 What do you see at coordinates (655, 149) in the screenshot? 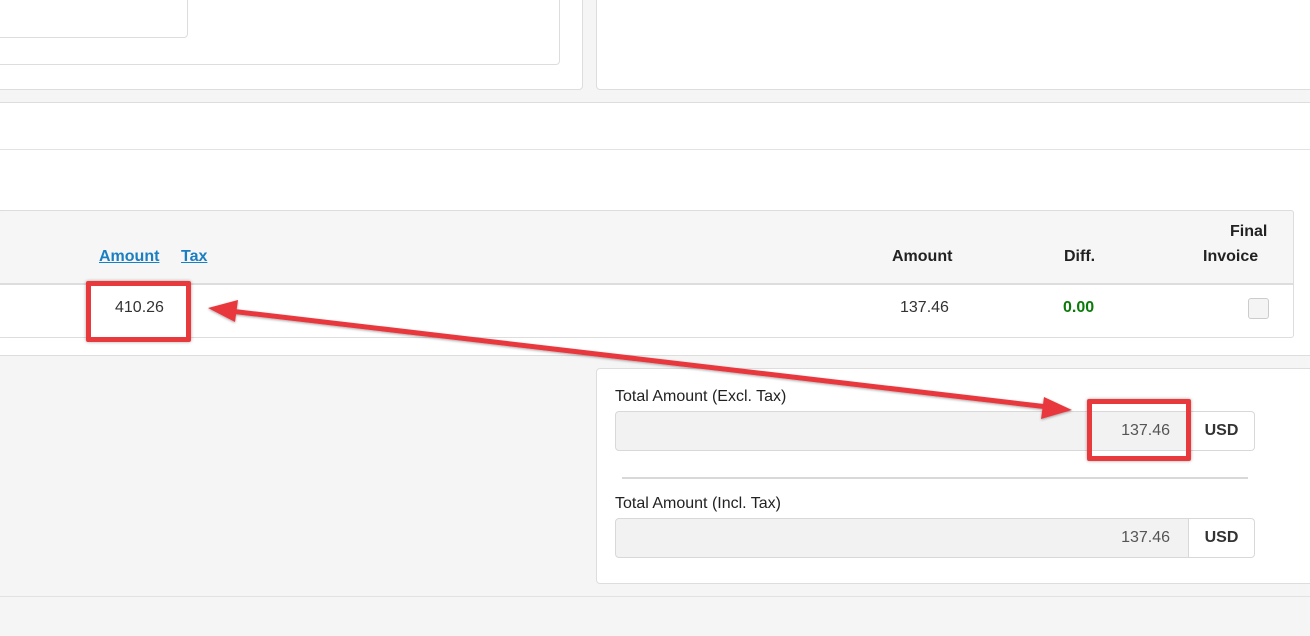
I see `section-divider` at bounding box center [655, 149].